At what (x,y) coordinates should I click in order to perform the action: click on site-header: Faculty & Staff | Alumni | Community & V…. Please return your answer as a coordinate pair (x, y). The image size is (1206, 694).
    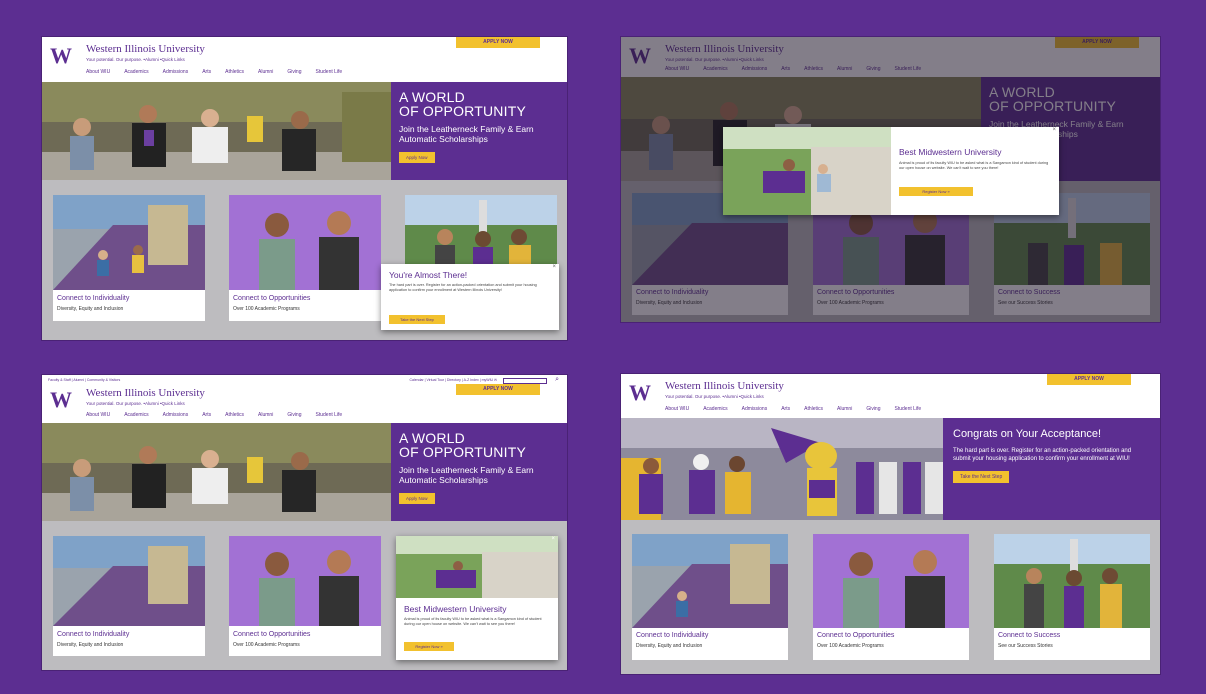
    Looking at the image, I should click on (304, 399).